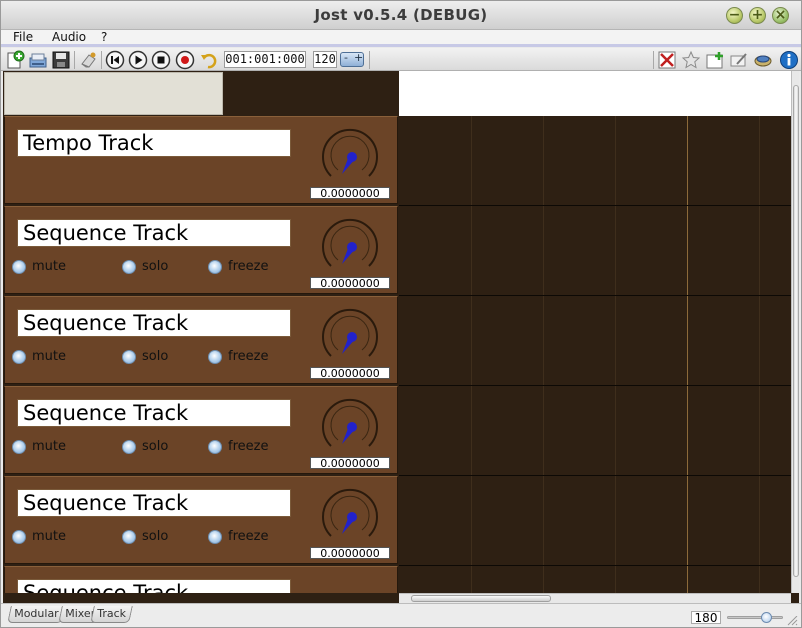  I want to click on increment-icon: +, so click(358, 57).